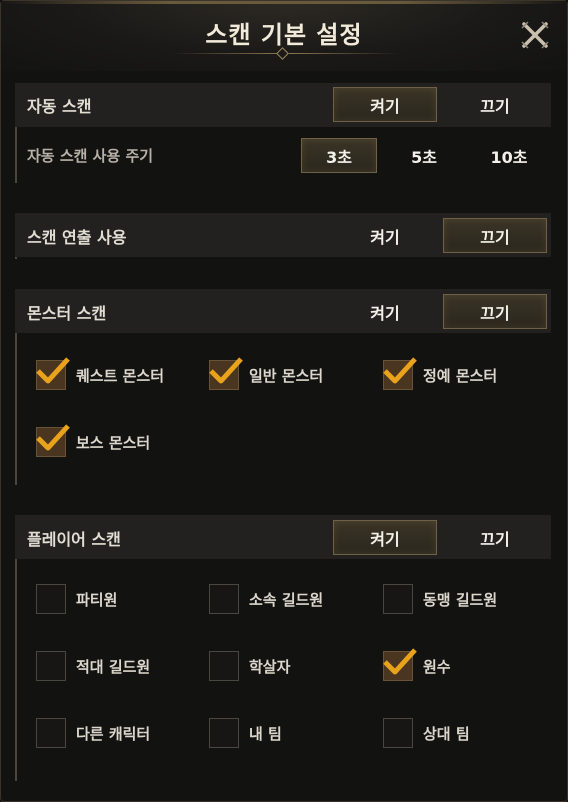 The height and width of the screenshot is (802, 568). I want to click on slayer-checkbox: 학살자, so click(249, 666).